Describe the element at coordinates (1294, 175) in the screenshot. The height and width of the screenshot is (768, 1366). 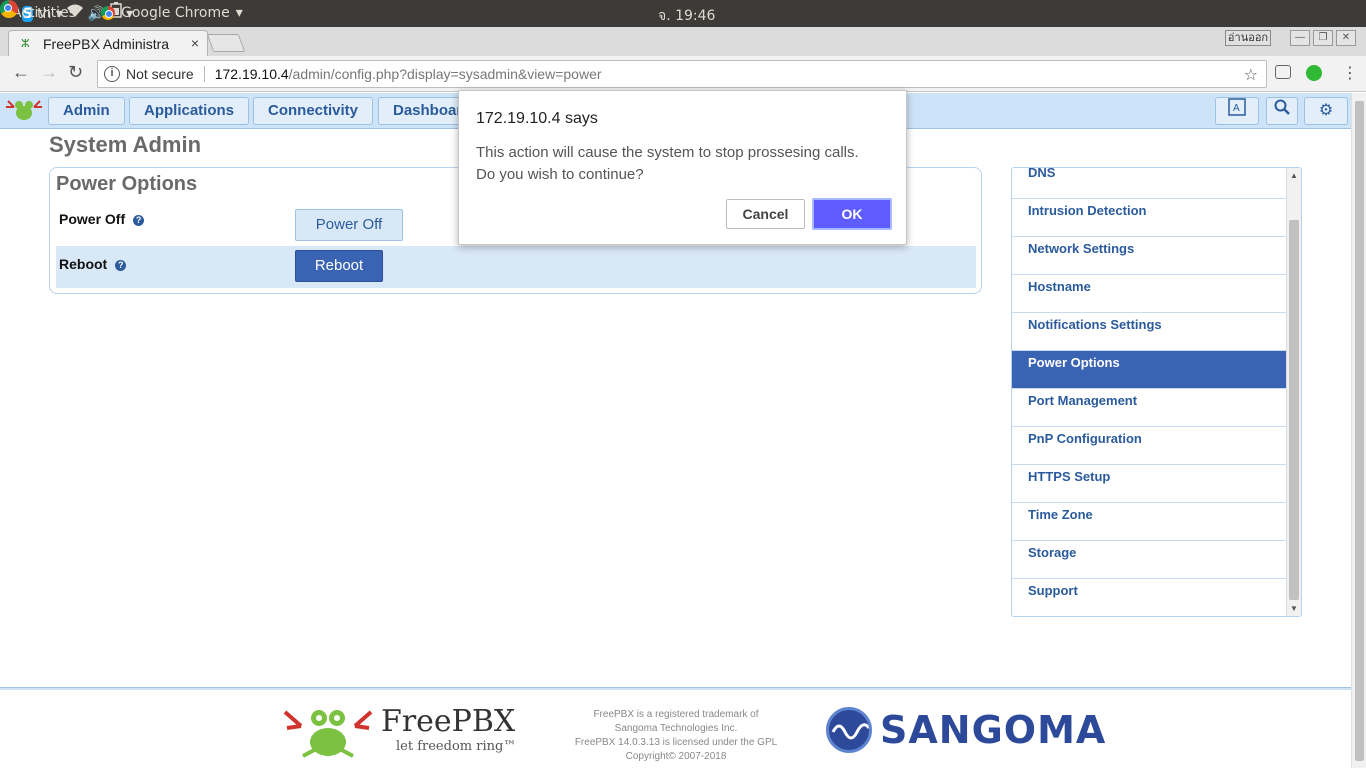
I see `scroll-up-icon: ▲` at that location.